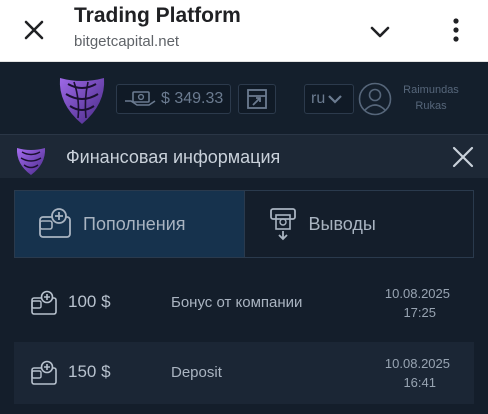 This screenshot has height=414, width=488. What do you see at coordinates (89, 301) in the screenshot?
I see `transaction-amount: 100 $` at bounding box center [89, 301].